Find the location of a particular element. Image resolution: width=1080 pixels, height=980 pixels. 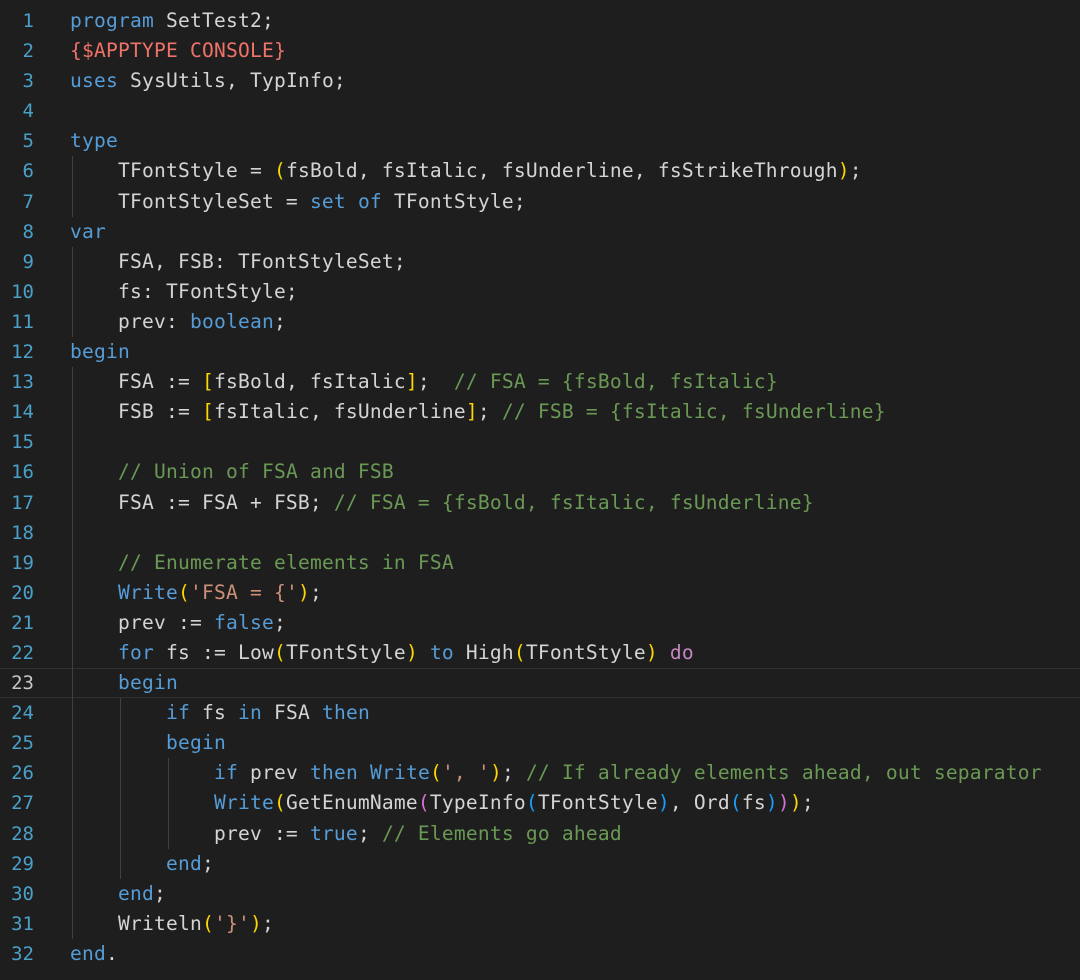

line-number: 17 is located at coordinates (22, 502).